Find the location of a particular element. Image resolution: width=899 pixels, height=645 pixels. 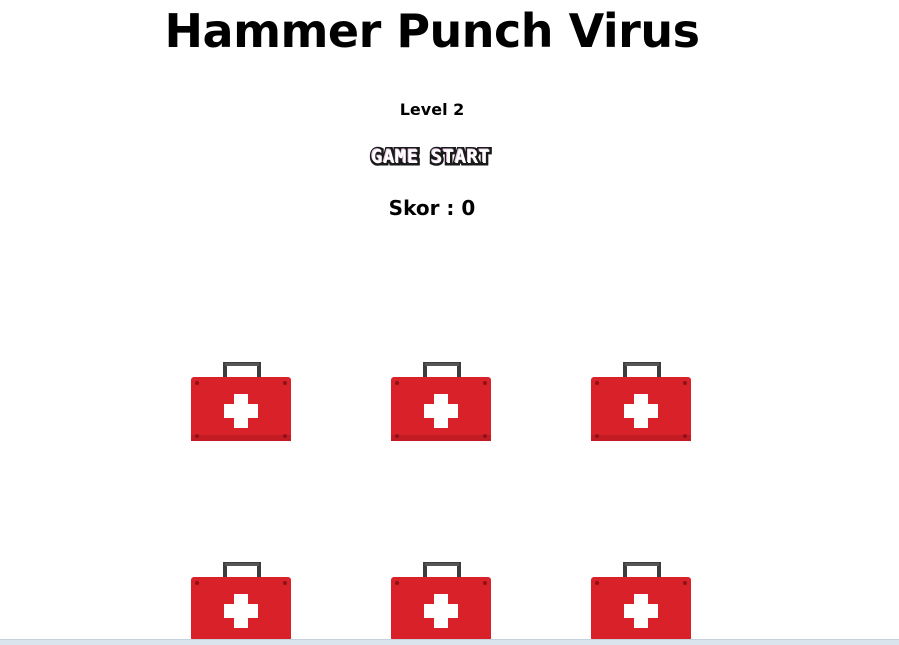

window-bottom-edge is located at coordinates (449, 642).